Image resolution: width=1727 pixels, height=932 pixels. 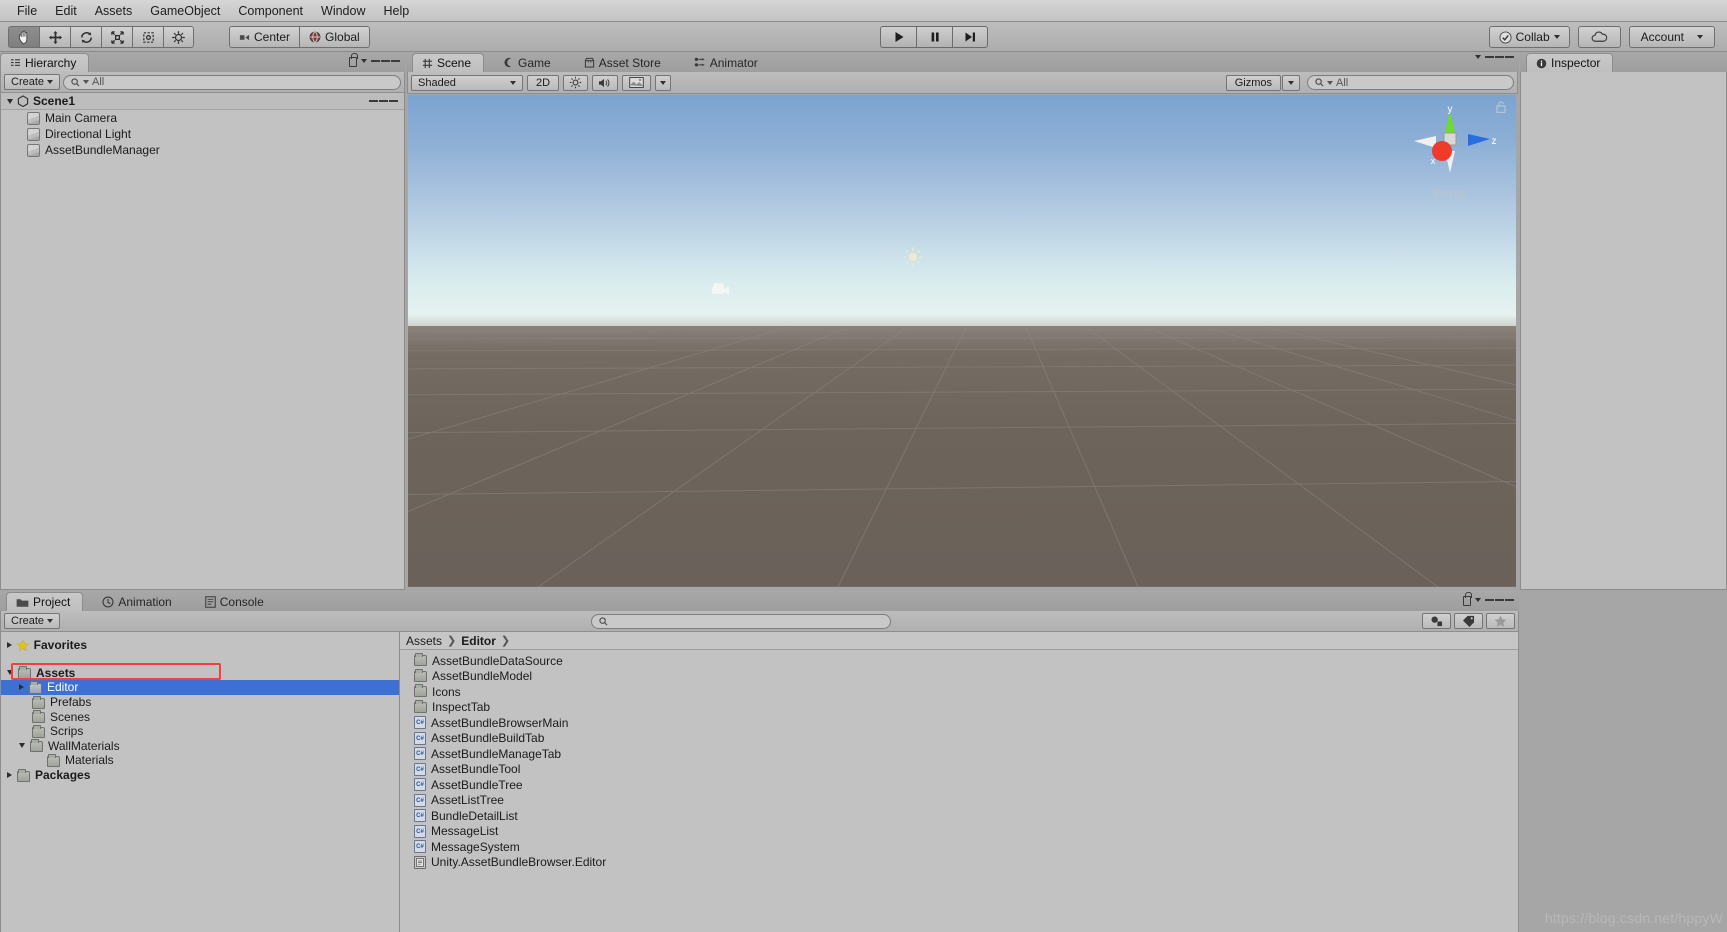 What do you see at coordinates (741, 621) in the screenshot?
I see `project-search-input` at bounding box center [741, 621].